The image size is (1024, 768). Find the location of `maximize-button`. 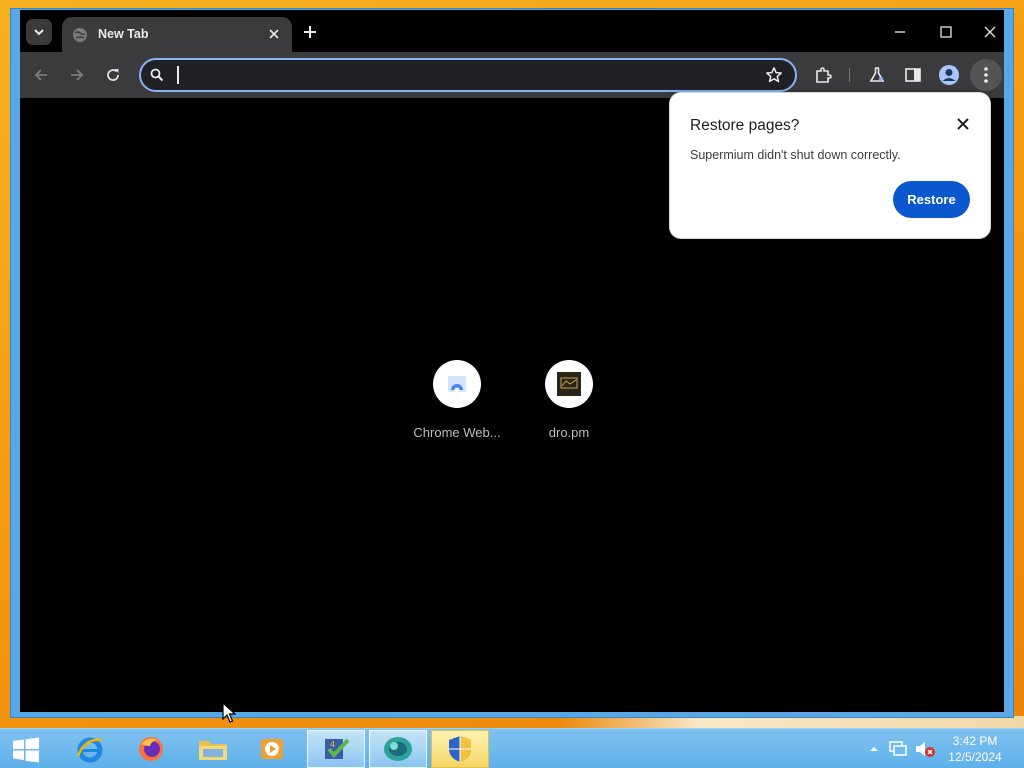

maximize-button is located at coordinates (946, 32).